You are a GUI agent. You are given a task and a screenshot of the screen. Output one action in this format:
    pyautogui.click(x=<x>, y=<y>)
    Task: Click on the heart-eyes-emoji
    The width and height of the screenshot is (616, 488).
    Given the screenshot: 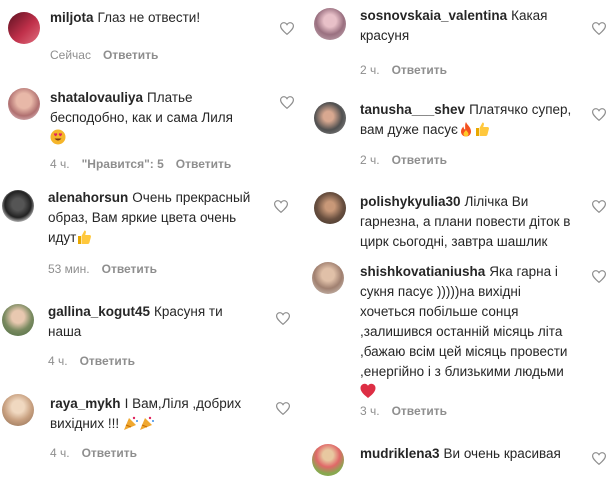 What is the action you would take?
    pyautogui.click(x=58, y=137)
    